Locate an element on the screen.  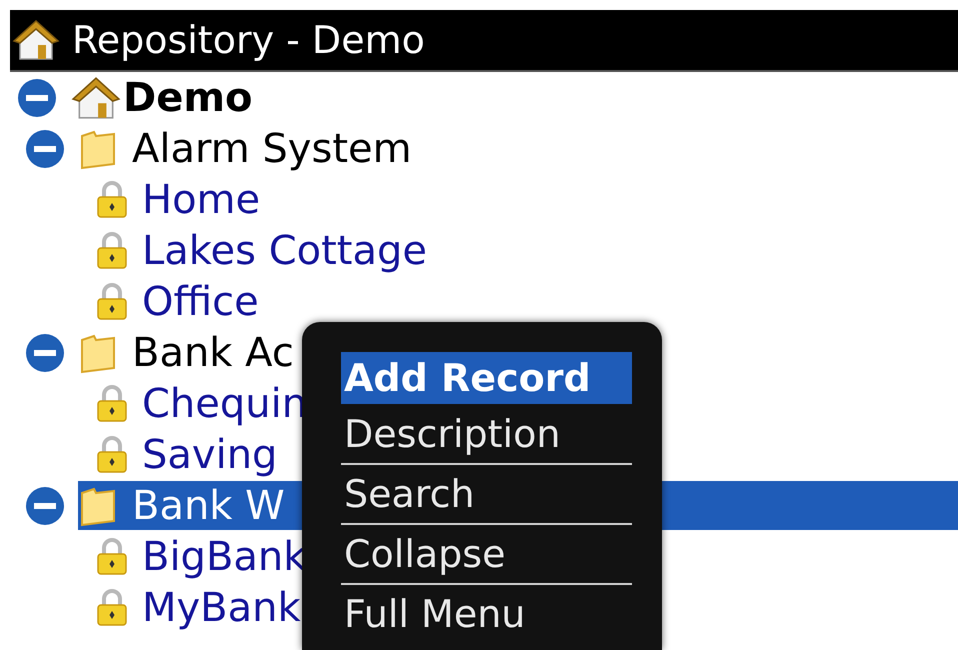
window-title: Repository - Demo is located at coordinates (248, 40).